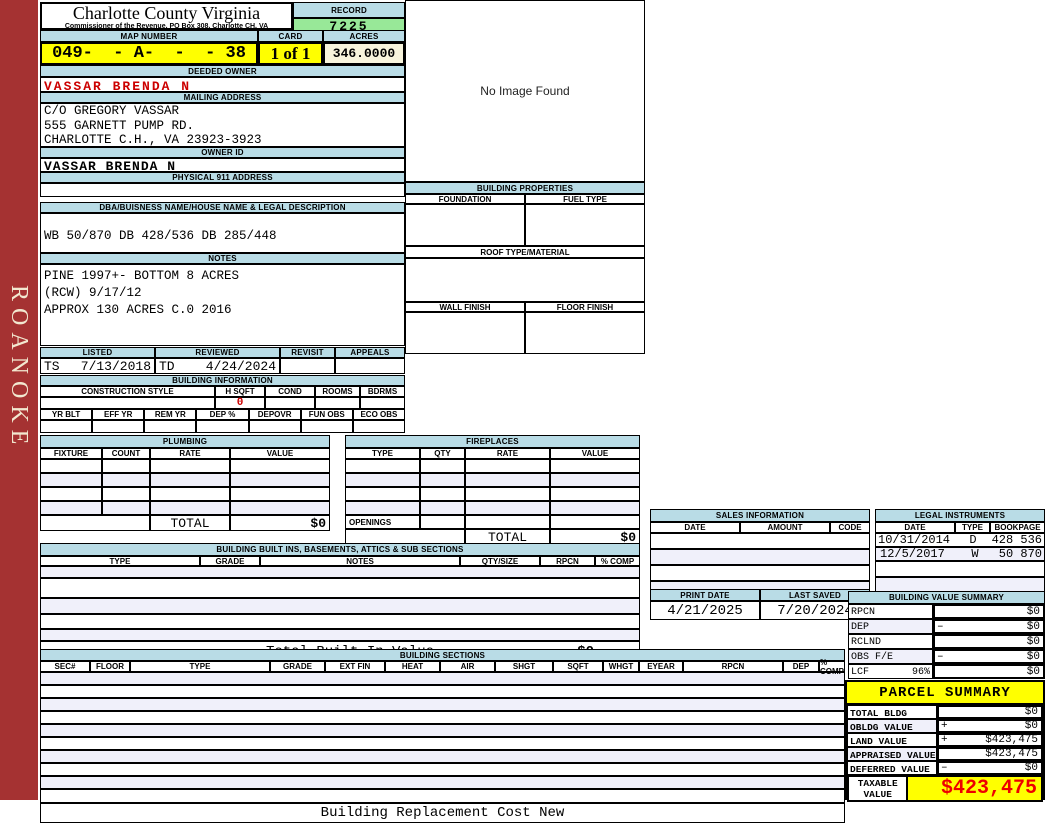 The height and width of the screenshot is (823, 1050). I want to click on col-ecoobs: ECO OBS, so click(378, 414).